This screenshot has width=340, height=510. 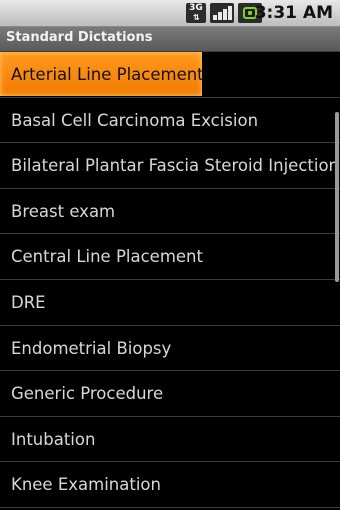 What do you see at coordinates (170, 13) in the screenshot?
I see `status-bar: 3G ⇅ 3:31 AM` at bounding box center [170, 13].